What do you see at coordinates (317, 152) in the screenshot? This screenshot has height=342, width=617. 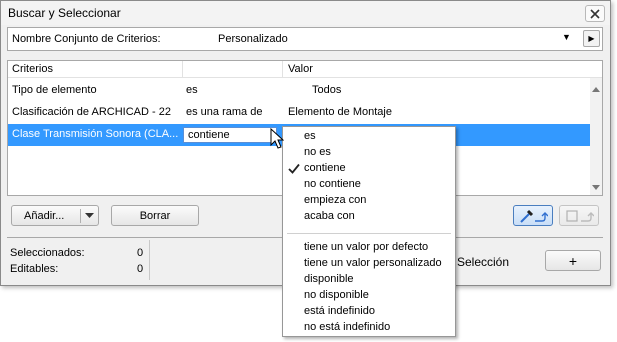 I see `menu-item-no-es: no es` at bounding box center [317, 152].